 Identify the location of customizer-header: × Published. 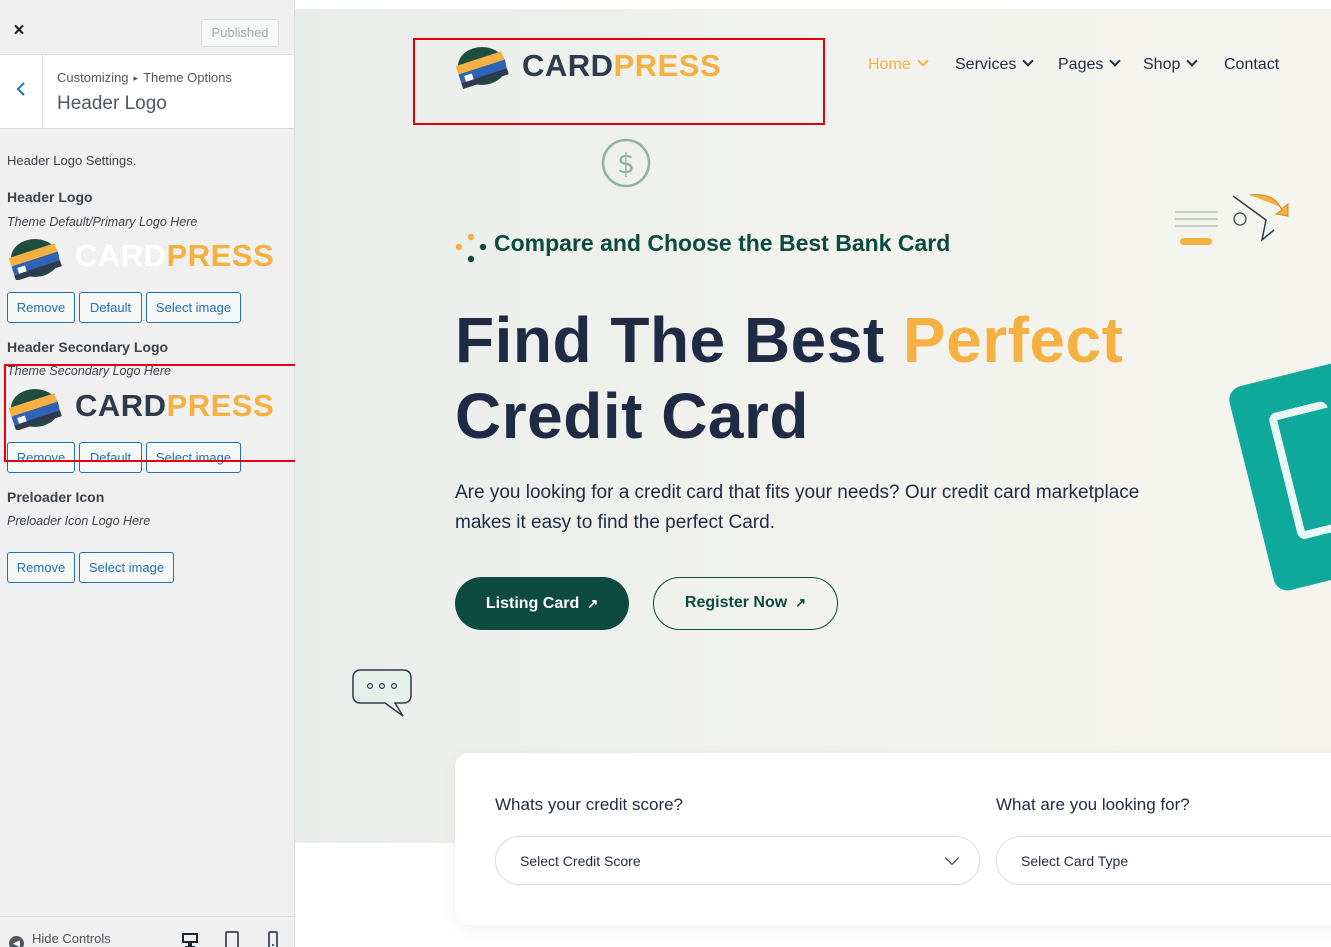
(147, 27).